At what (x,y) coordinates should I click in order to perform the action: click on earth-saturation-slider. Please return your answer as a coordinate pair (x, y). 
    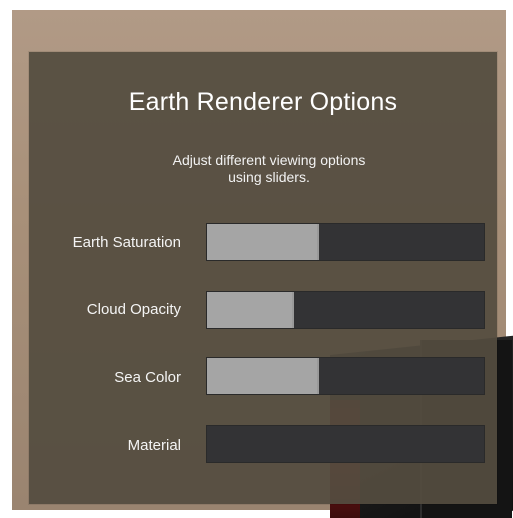
    Looking at the image, I should click on (345, 242).